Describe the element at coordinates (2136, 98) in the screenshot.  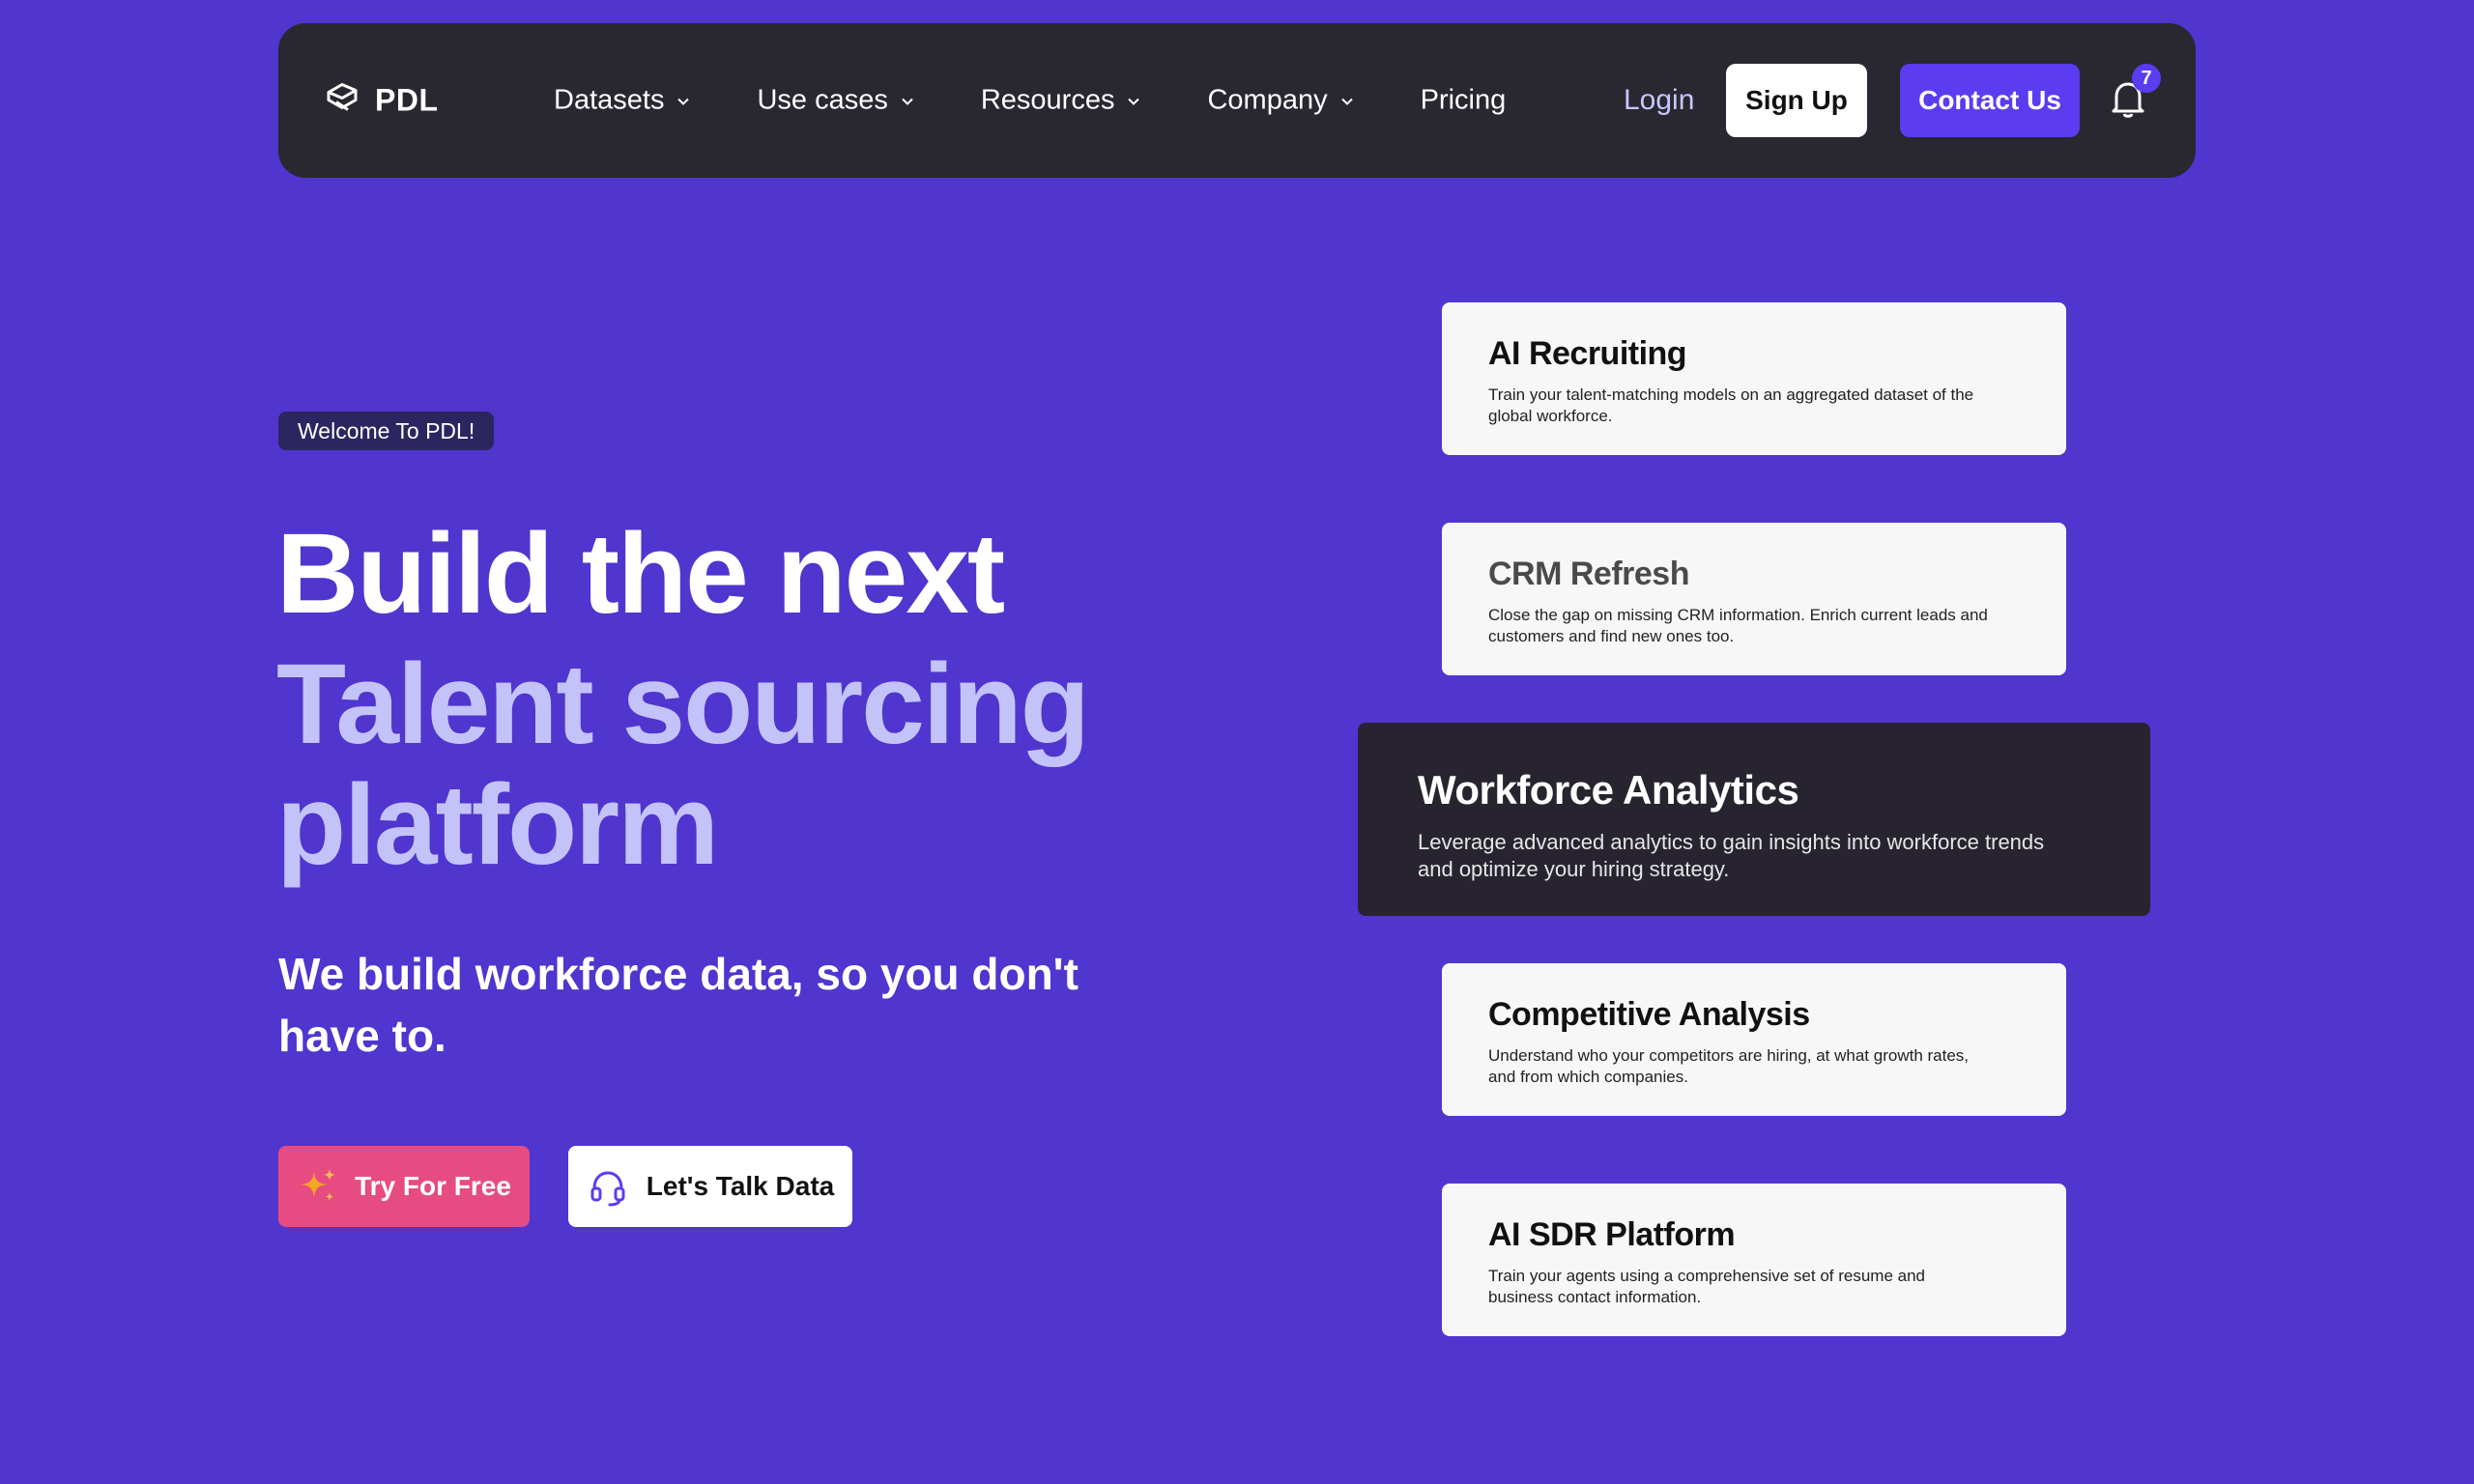
I see `notifications-button: 7` at that location.